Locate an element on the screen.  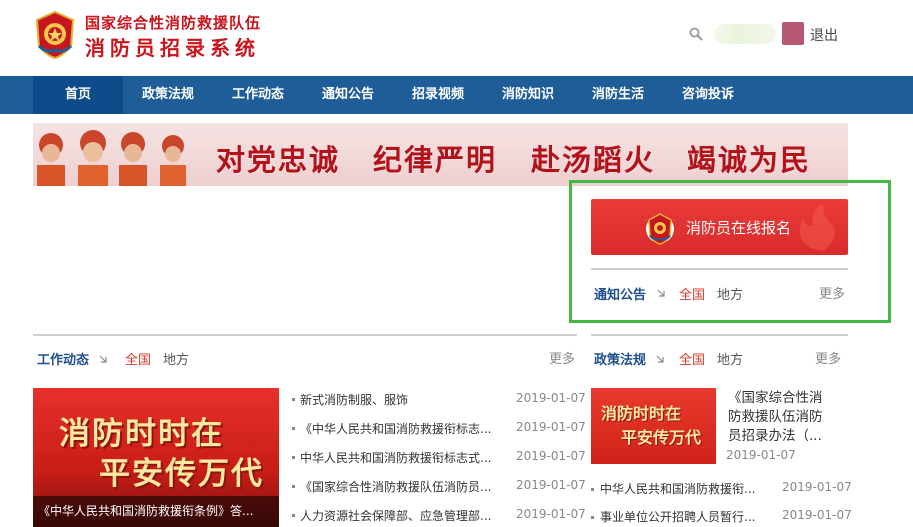
nav-item-complaints: 咨询投诉 is located at coordinates (708, 95).